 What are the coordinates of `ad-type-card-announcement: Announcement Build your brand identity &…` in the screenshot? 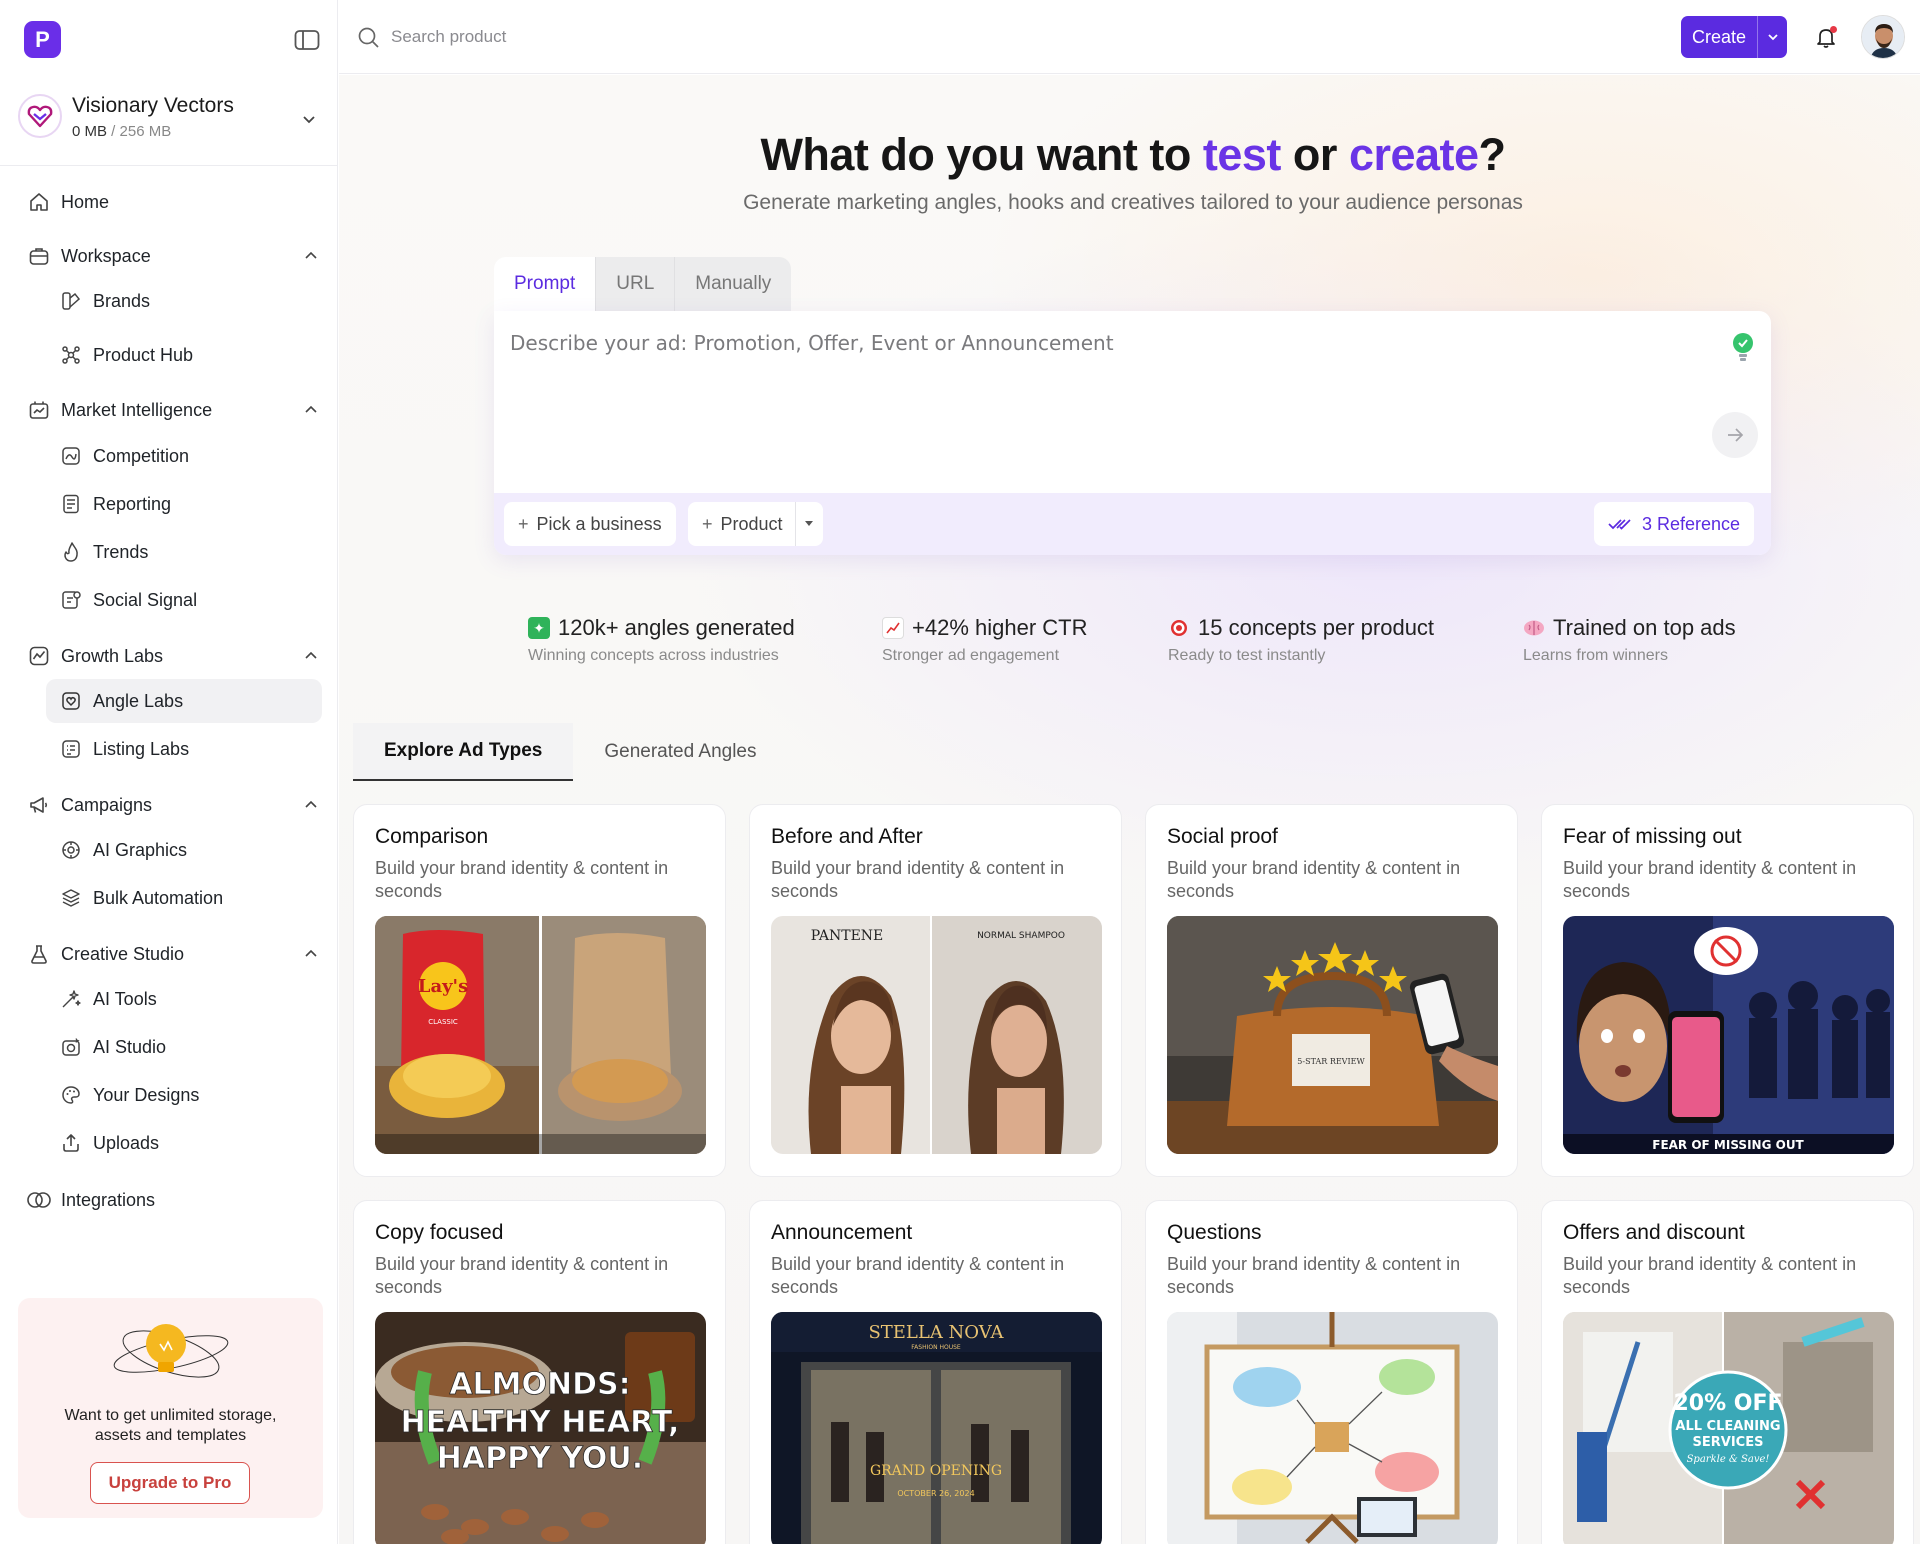 It's located at (935, 1372).